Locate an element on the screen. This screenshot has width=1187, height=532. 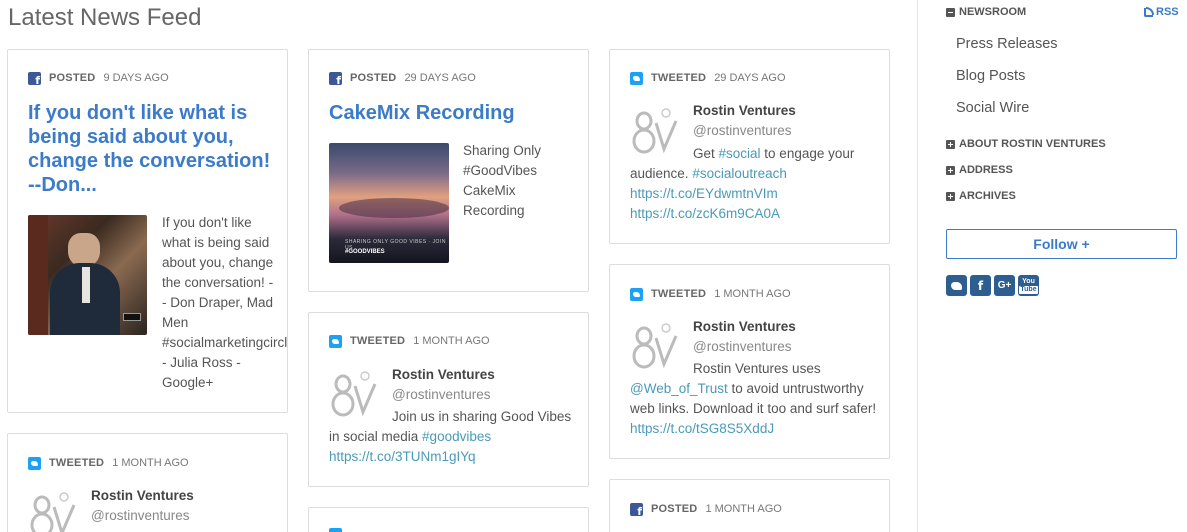
tweet-url-link: https://t.co/3TUNm1gIYq is located at coordinates (402, 456).